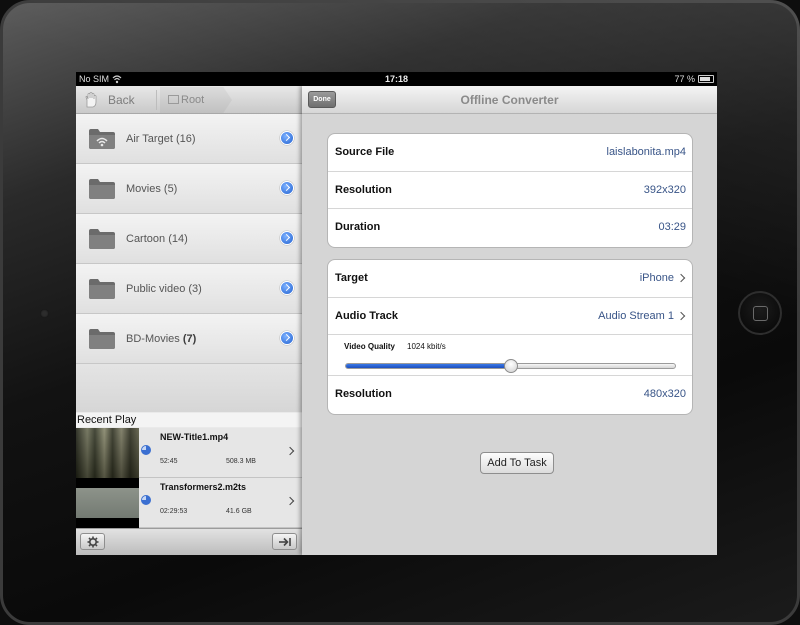 The width and height of the screenshot is (800, 625). I want to click on back-button: Back, so click(128, 100).